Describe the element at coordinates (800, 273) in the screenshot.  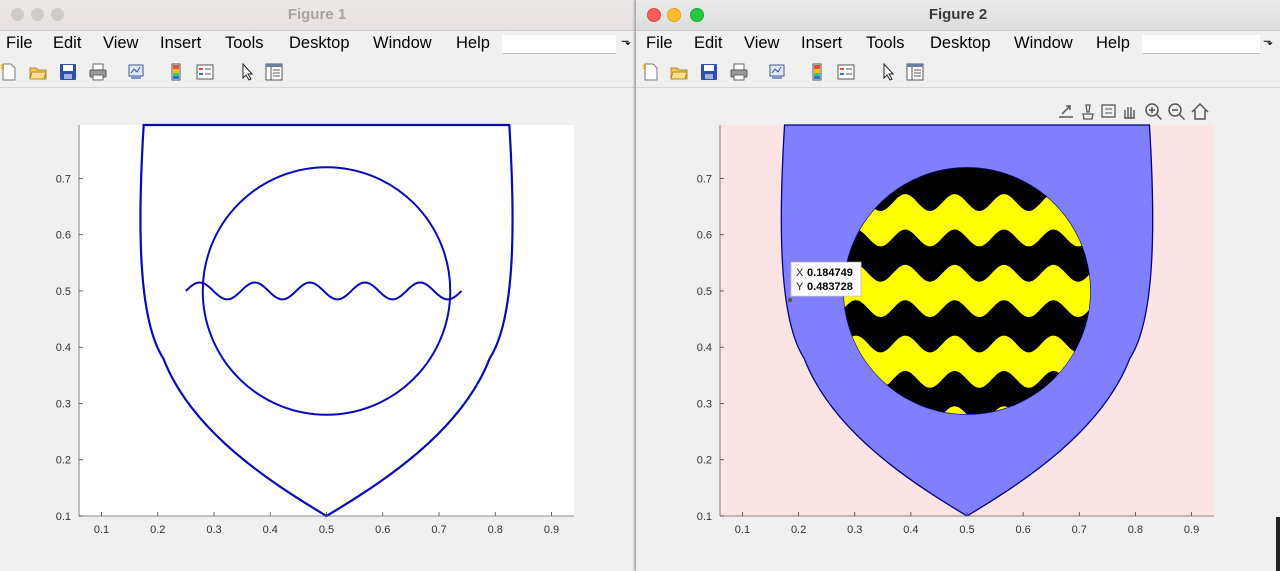
I see `datatip-x-label: X` at that location.